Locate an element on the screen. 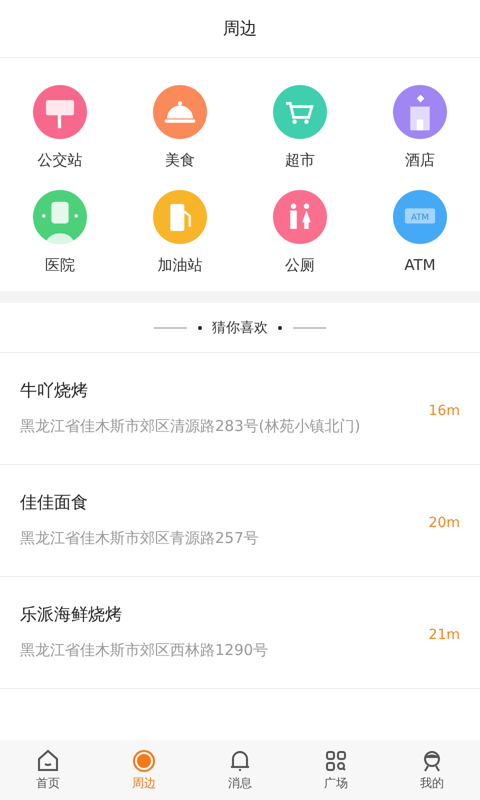 This screenshot has width=480, height=800. section-title: 猜你喜欢 is located at coordinates (240, 327).